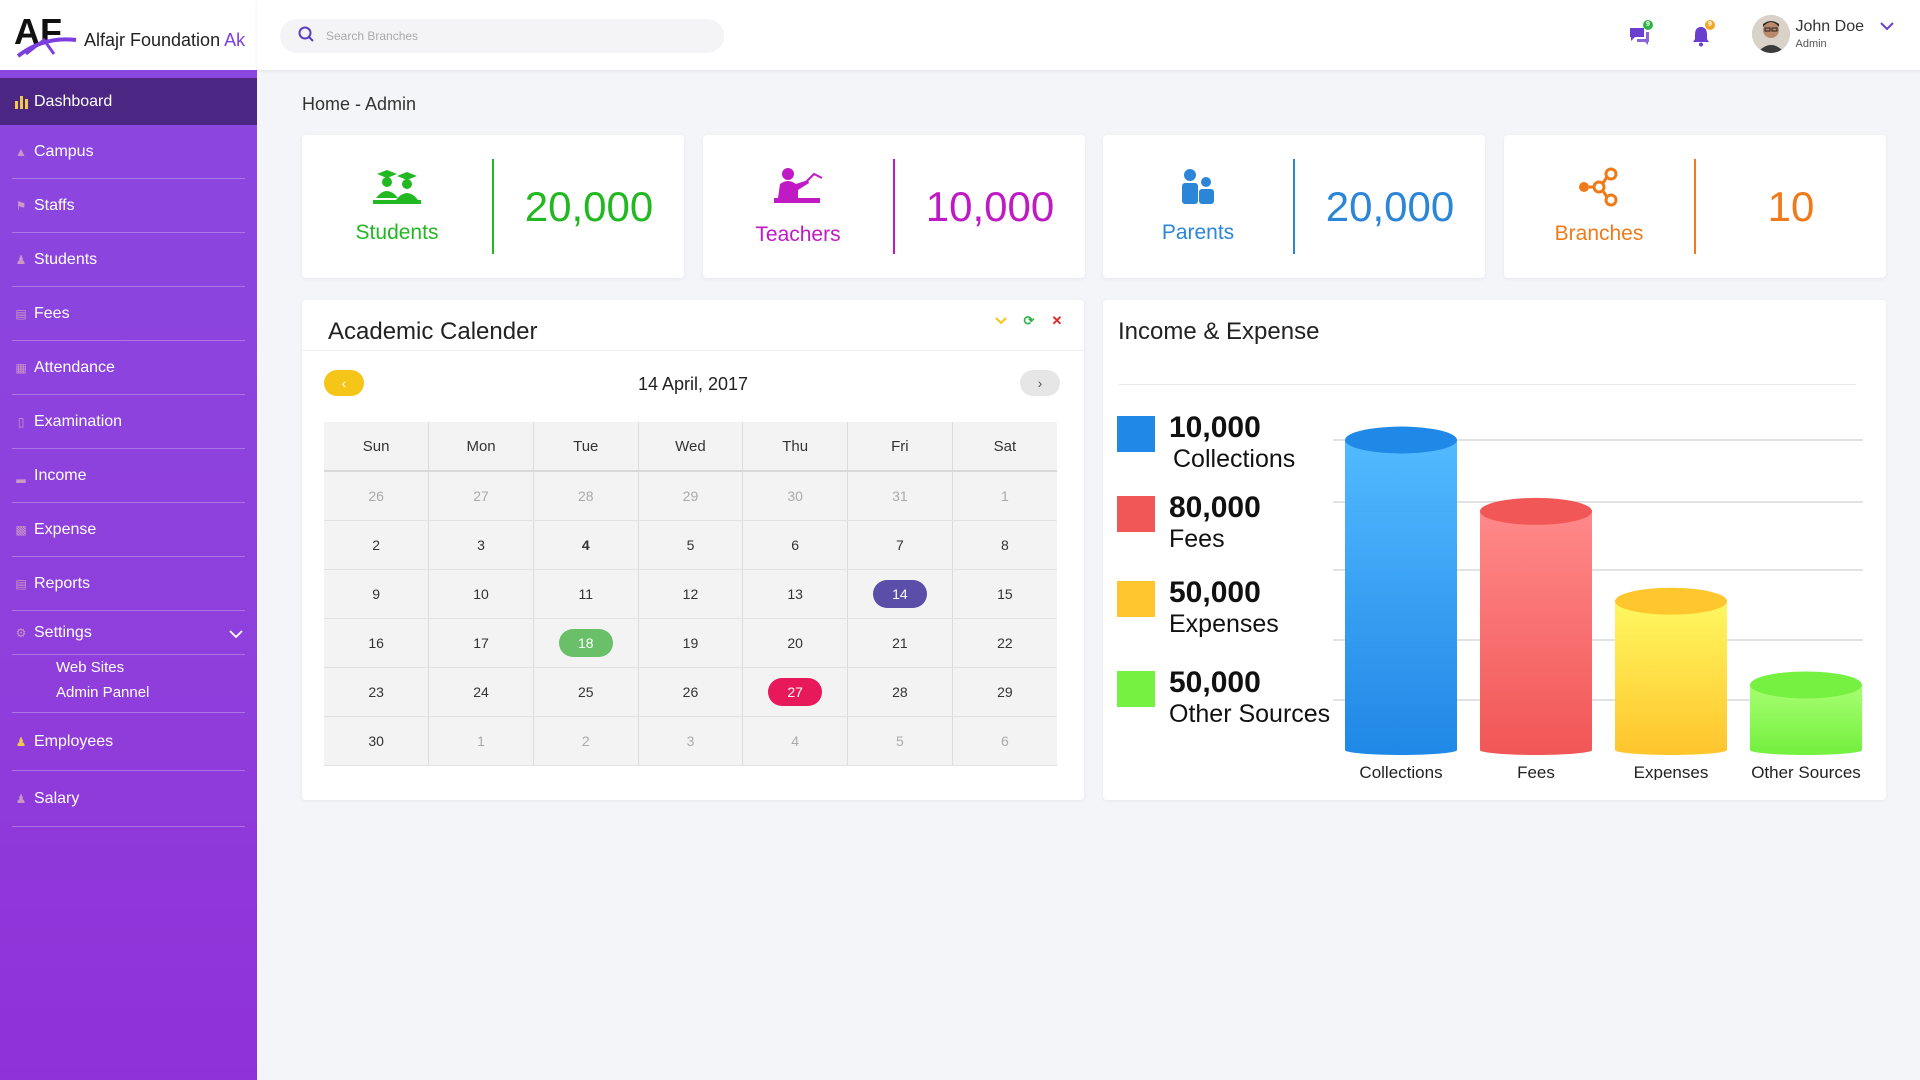  Describe the element at coordinates (1057, 320) in the screenshot. I see `close-icon: ✕` at that location.